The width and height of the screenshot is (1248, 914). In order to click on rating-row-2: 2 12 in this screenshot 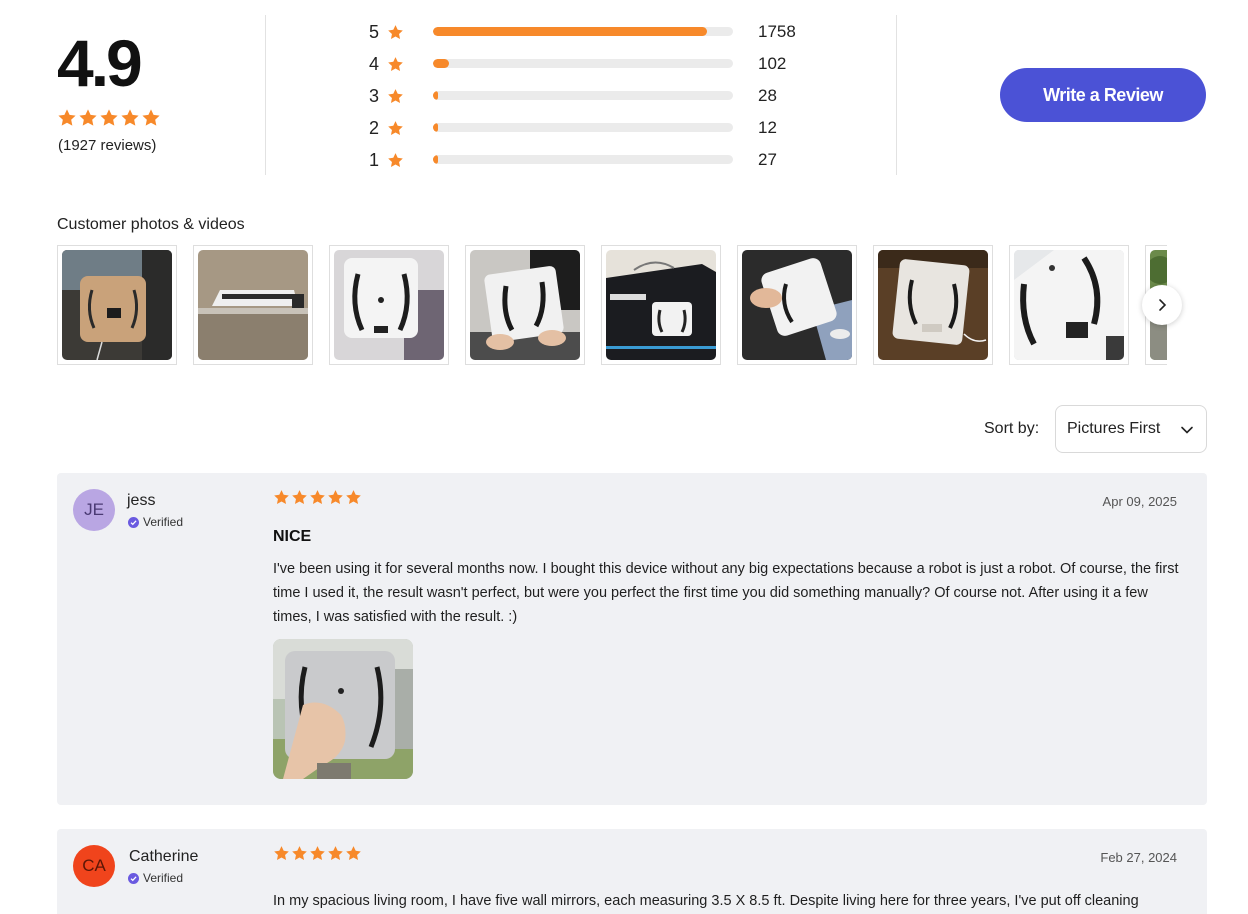, I will do `click(595, 131)`.